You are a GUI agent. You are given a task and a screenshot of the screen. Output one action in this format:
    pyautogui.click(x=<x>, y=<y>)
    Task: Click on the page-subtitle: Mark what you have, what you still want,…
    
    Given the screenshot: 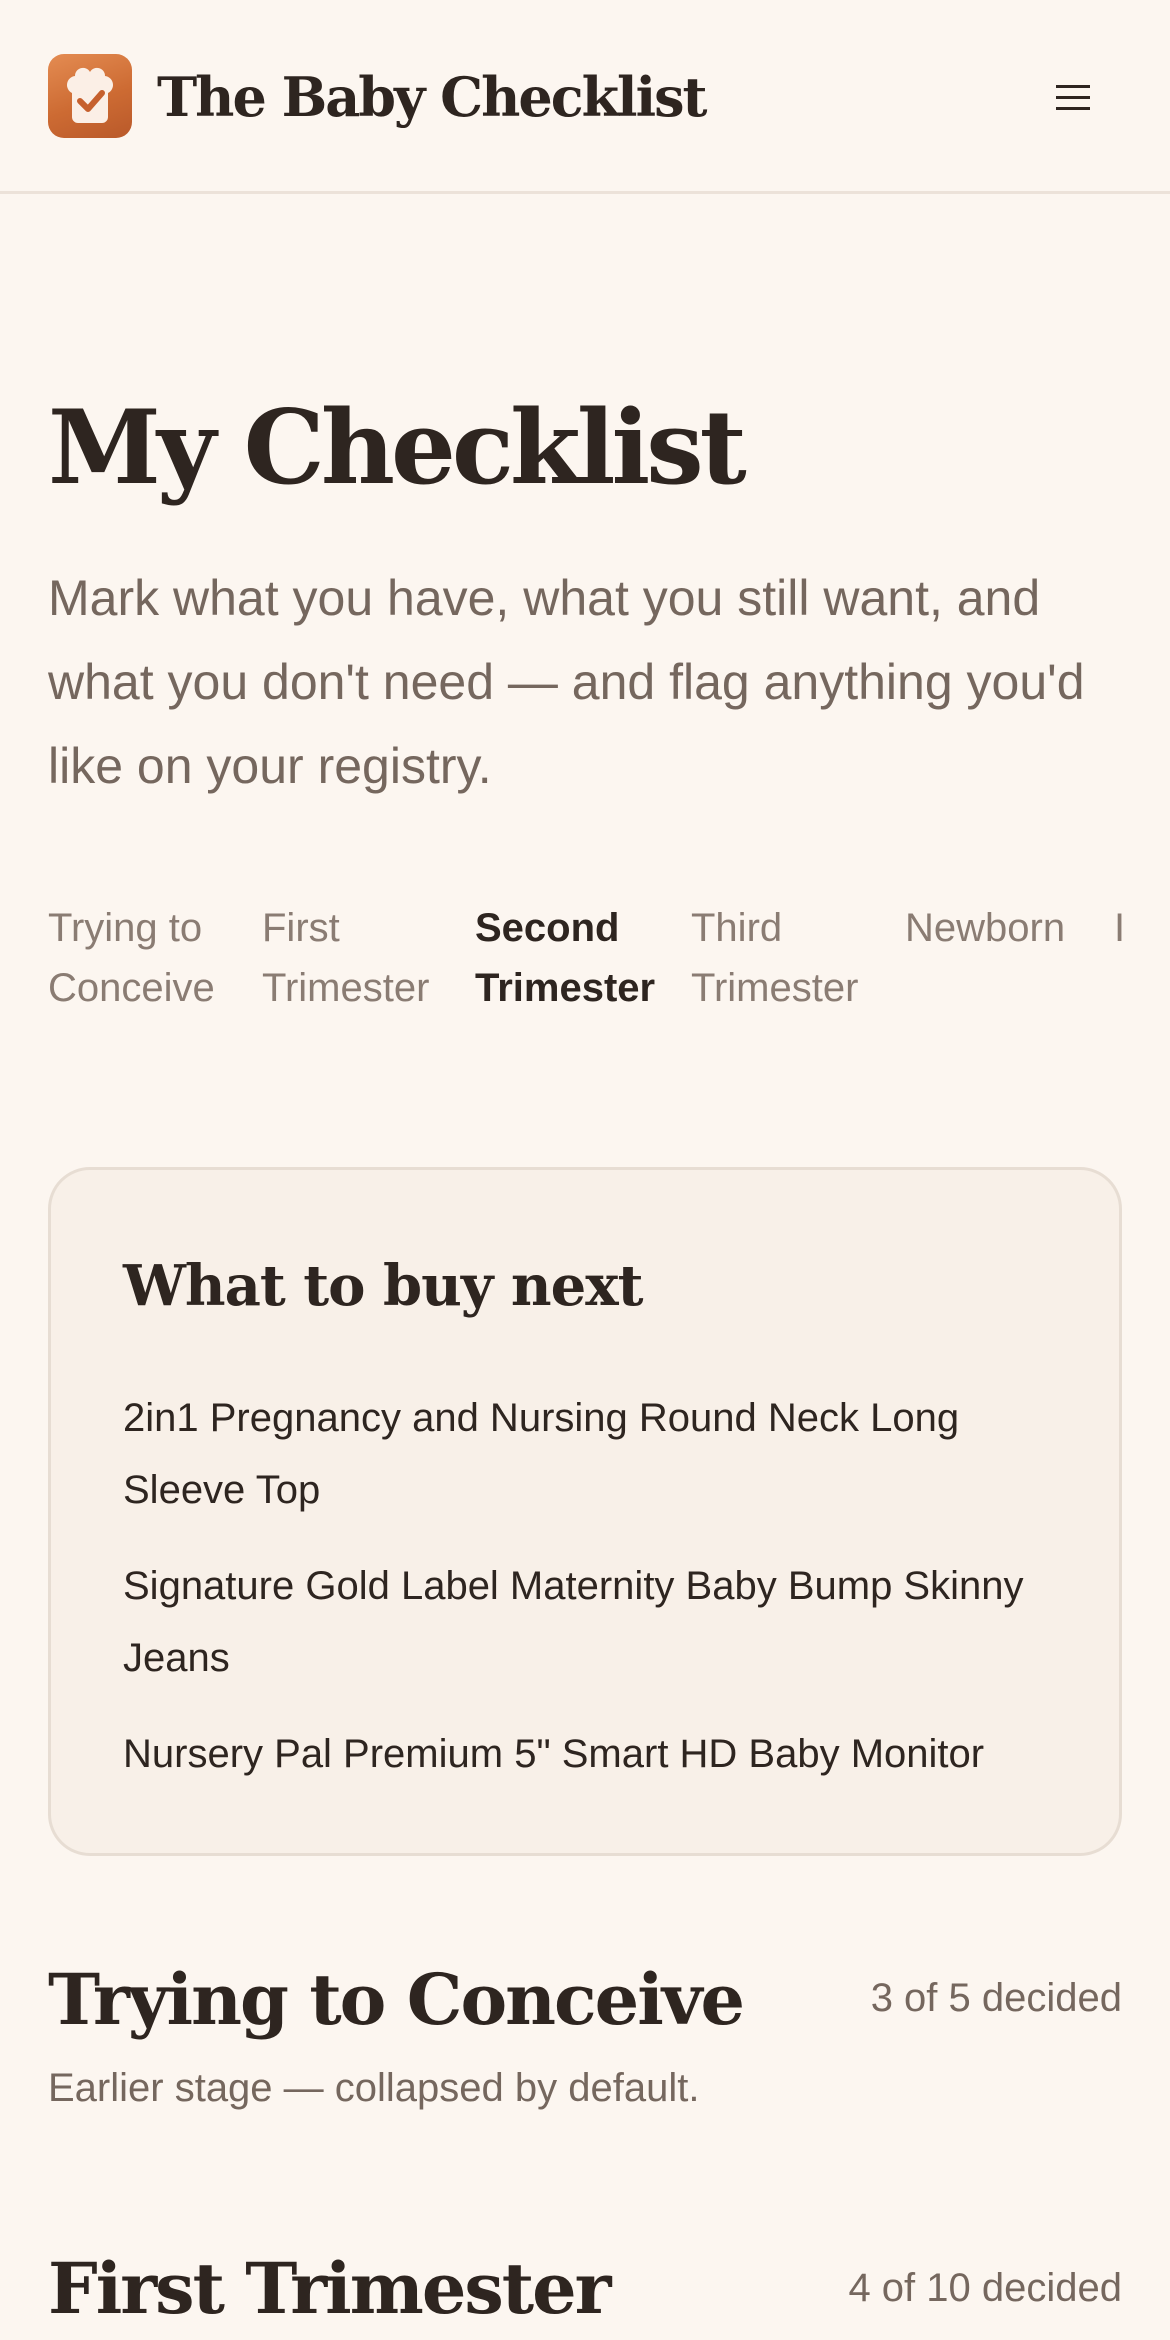 What is the action you would take?
    pyautogui.click(x=566, y=682)
    